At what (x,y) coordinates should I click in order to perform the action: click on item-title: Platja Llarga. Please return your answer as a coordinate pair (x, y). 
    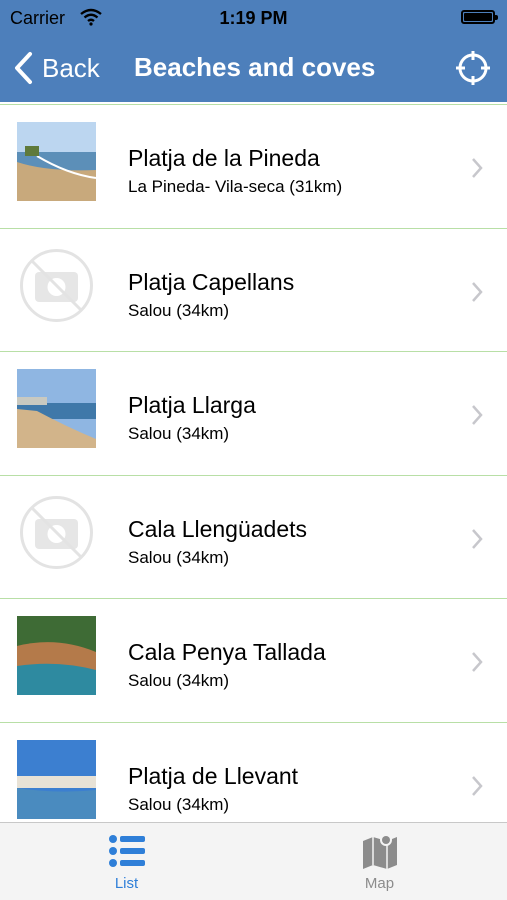
    Looking at the image, I should click on (192, 405).